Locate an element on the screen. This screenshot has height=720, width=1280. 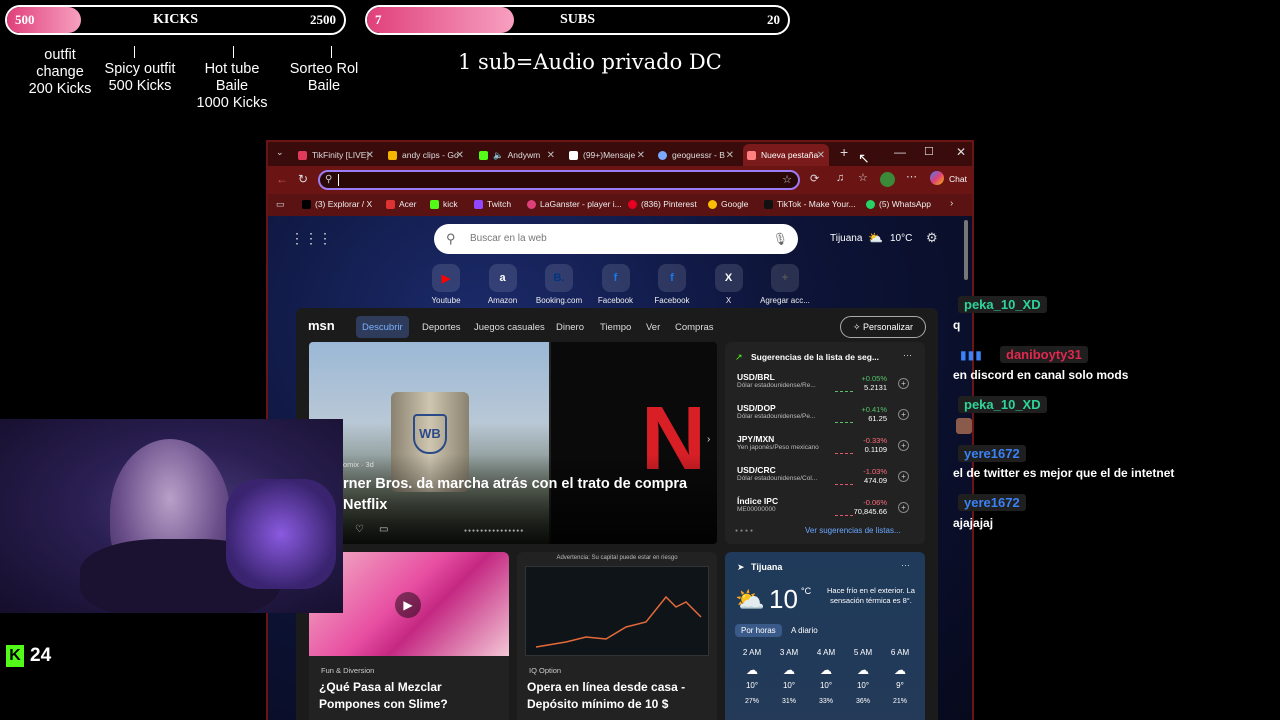
msn-logo: msn is located at coordinates (321, 325).